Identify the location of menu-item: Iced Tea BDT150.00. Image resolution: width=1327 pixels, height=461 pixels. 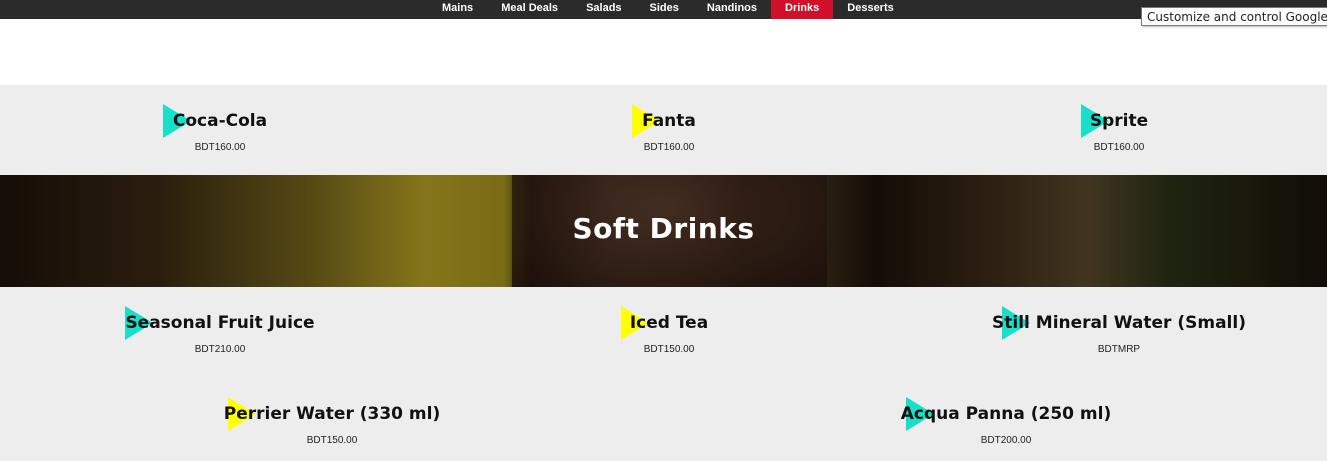
(669, 331).